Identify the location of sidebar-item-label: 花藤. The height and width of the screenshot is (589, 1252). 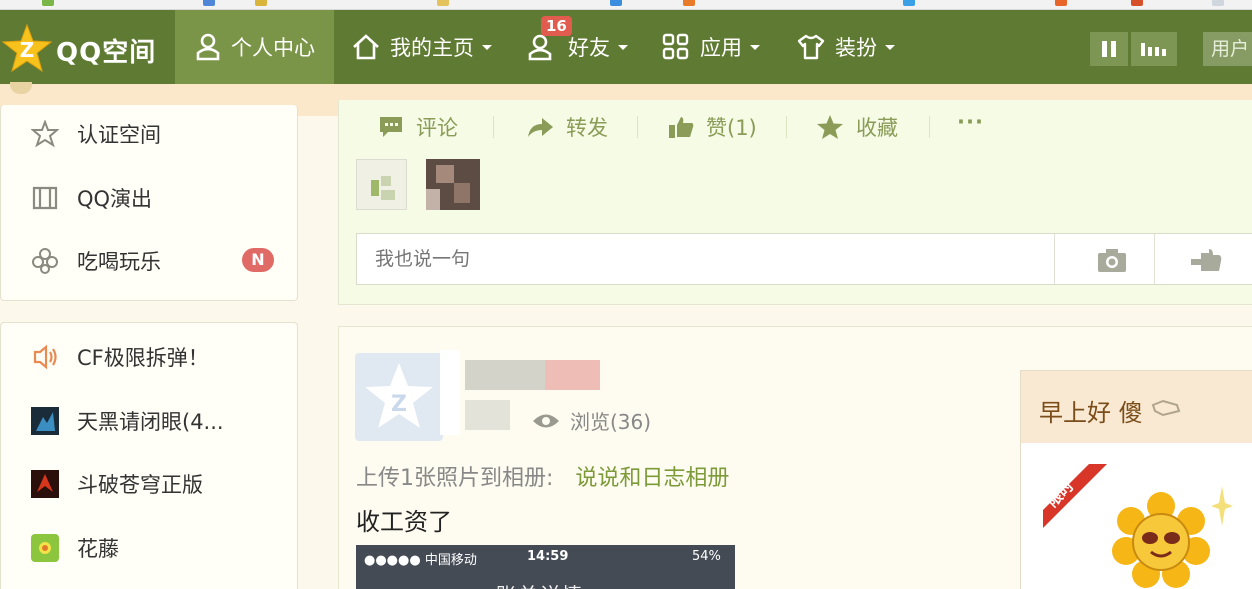
(98, 549).